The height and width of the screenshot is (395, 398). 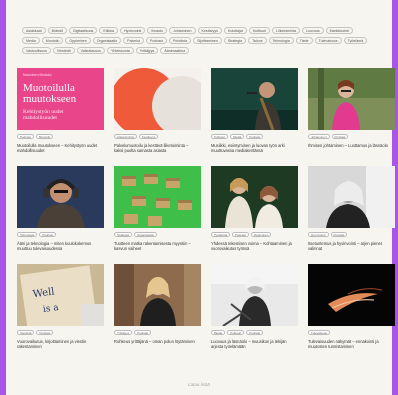 I want to click on tag-filter: Asiakkaat, so click(x=34, y=30).